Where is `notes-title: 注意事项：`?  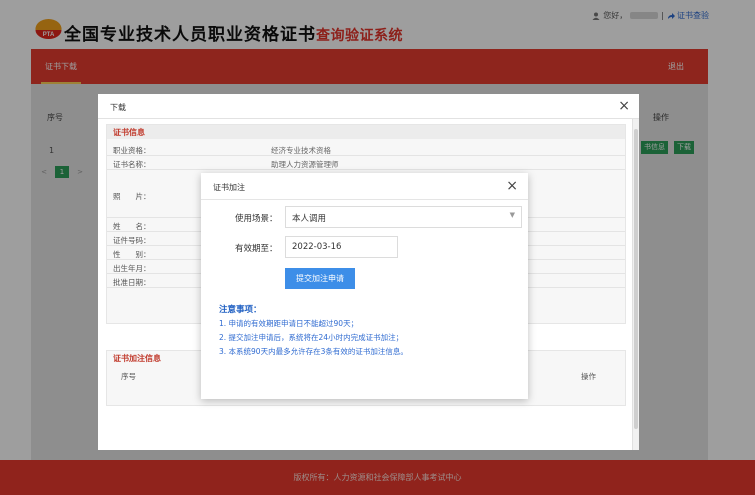 notes-title: 注意事项： is located at coordinates (240, 310).